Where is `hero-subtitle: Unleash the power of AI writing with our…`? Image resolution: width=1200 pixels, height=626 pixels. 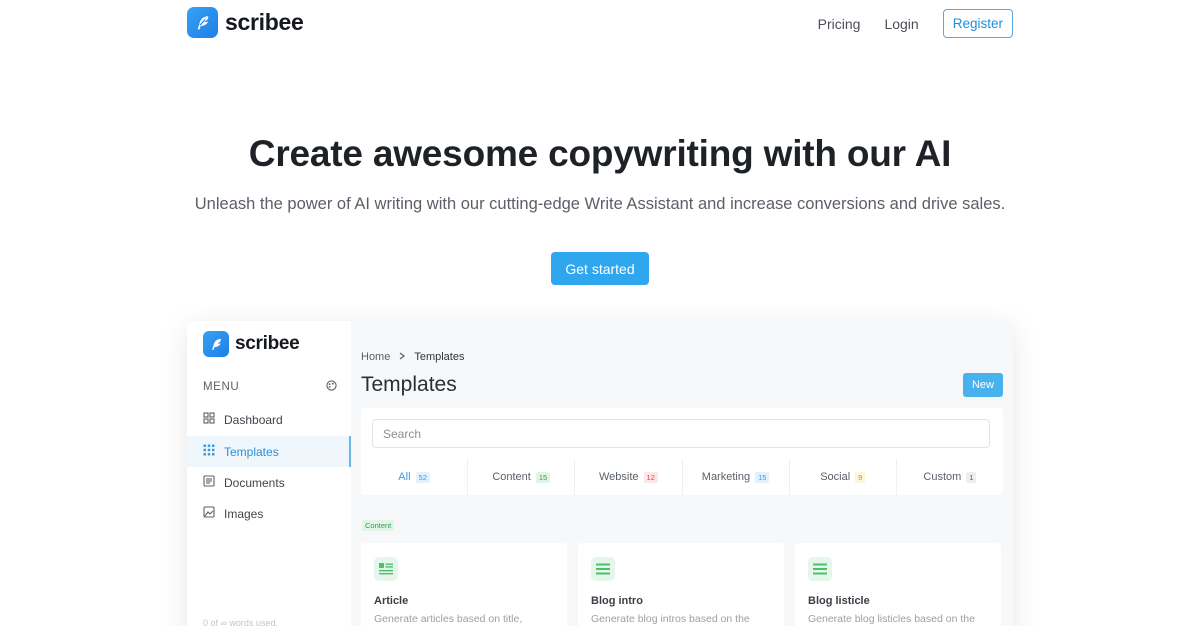 hero-subtitle: Unleash the power of AI writing with our… is located at coordinates (600, 204).